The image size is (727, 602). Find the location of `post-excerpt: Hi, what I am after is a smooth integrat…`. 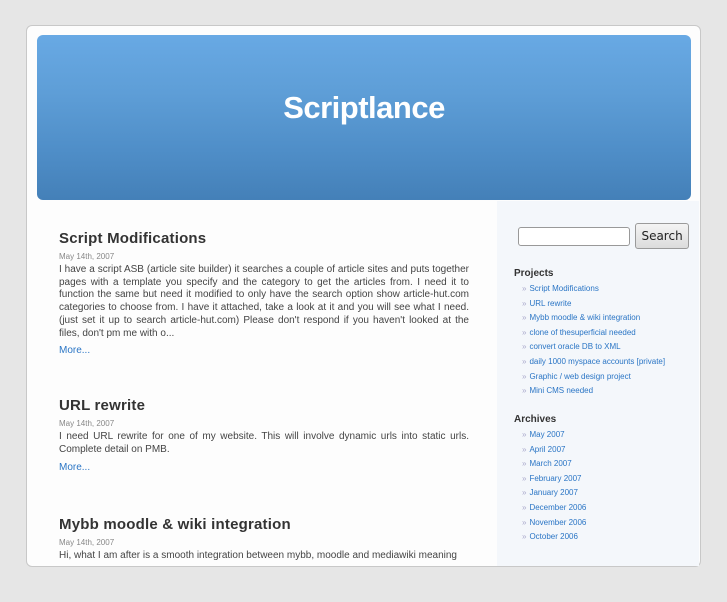

post-excerpt: Hi, what I am after is a smooth integrat… is located at coordinates (258, 555).